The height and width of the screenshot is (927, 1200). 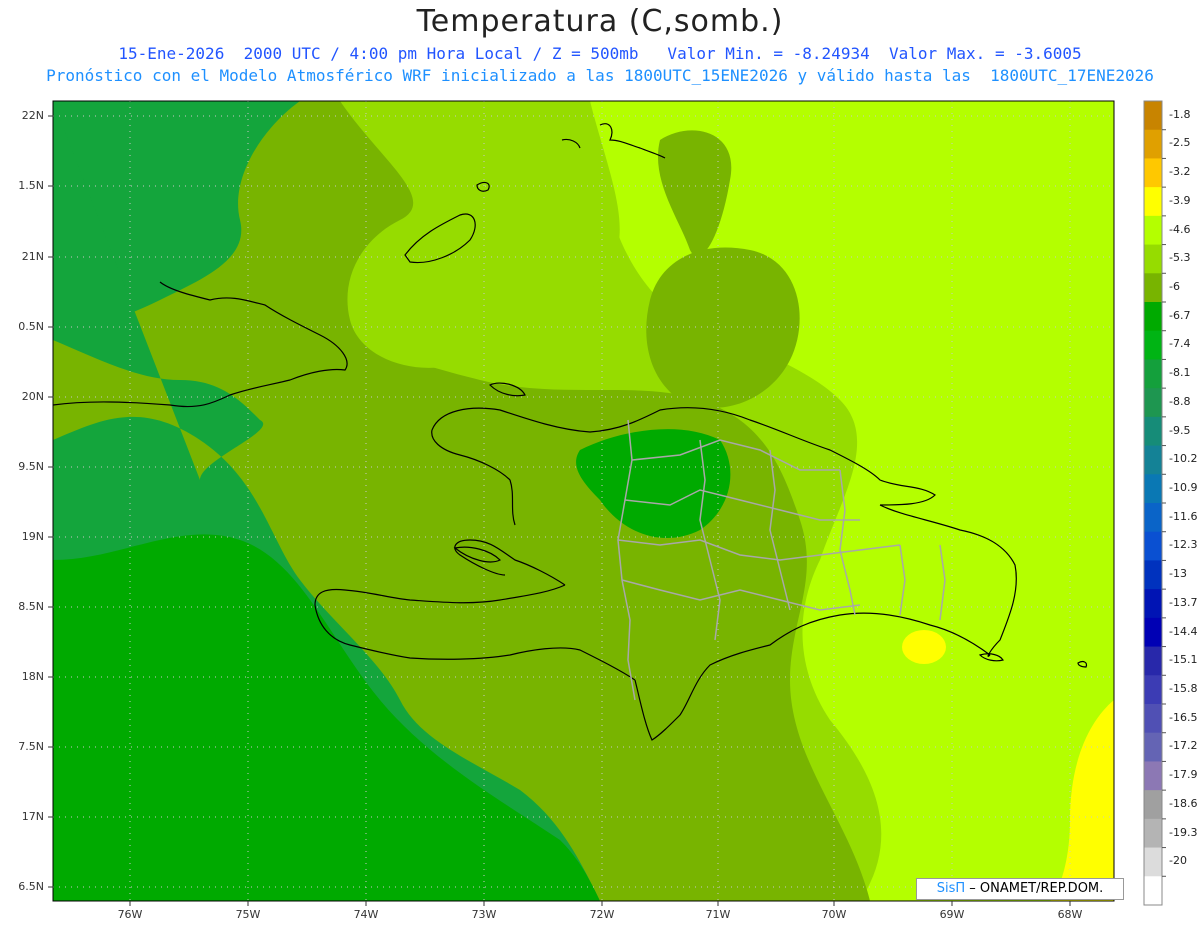 What do you see at coordinates (718, 914) in the screenshot?
I see `lon-label: 71W` at bounding box center [718, 914].